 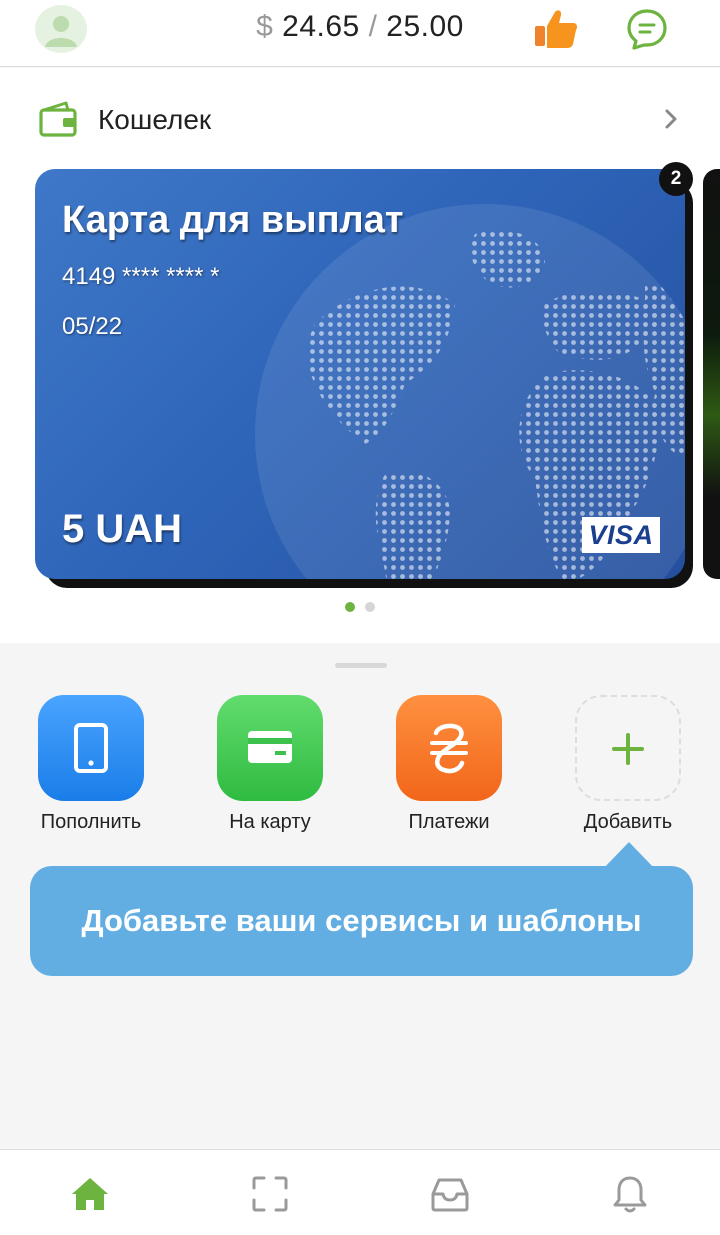 I want to click on like-button, so click(x=556, y=29).